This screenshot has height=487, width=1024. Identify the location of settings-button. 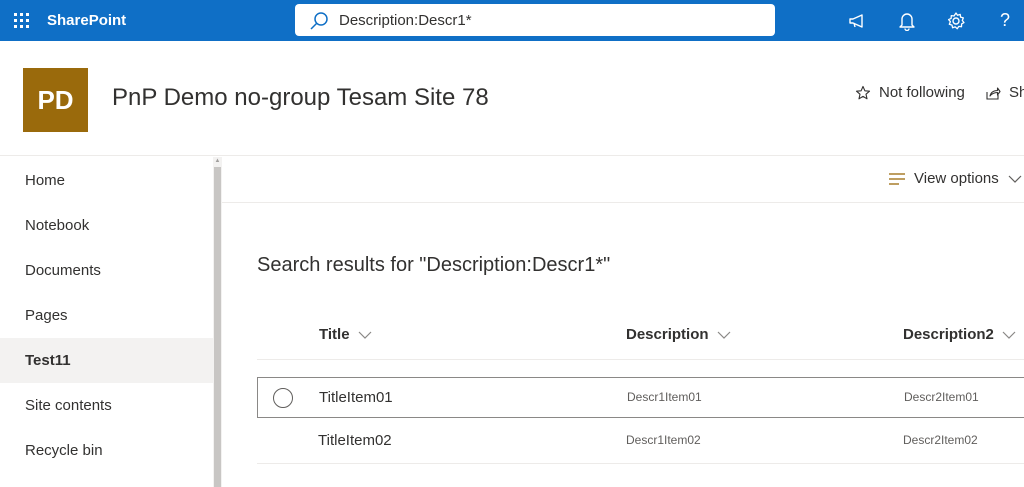
(956, 20).